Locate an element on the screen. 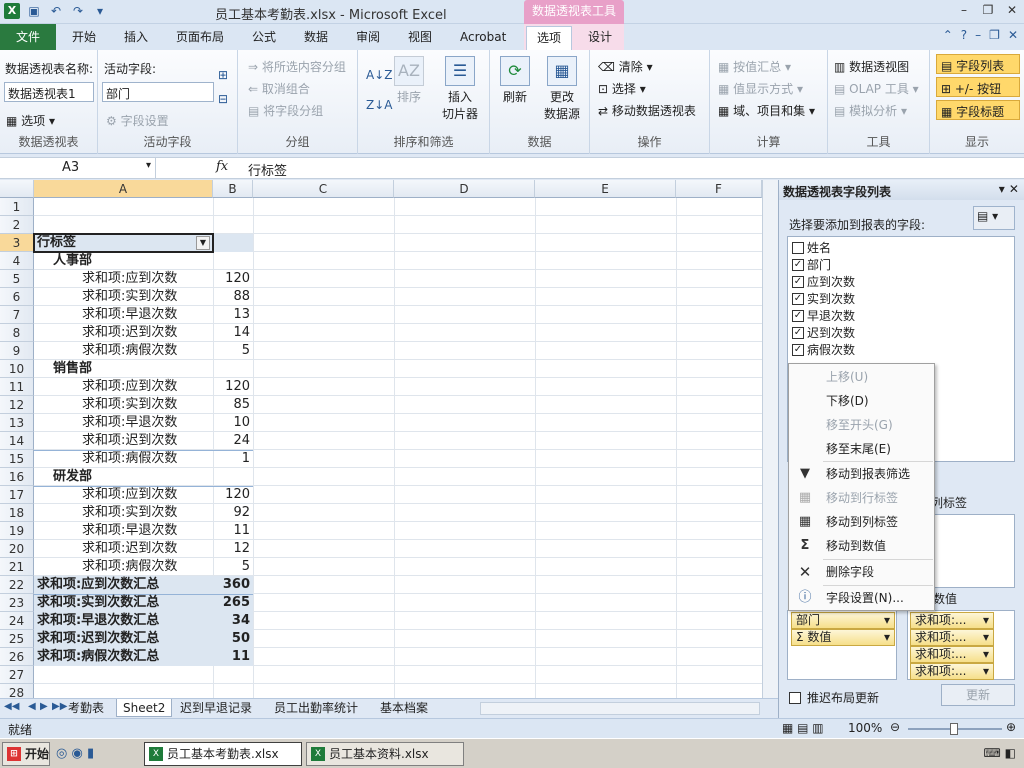 The width and height of the screenshot is (1024, 768). zoom-out-icon: ⊖ is located at coordinates (895, 727).